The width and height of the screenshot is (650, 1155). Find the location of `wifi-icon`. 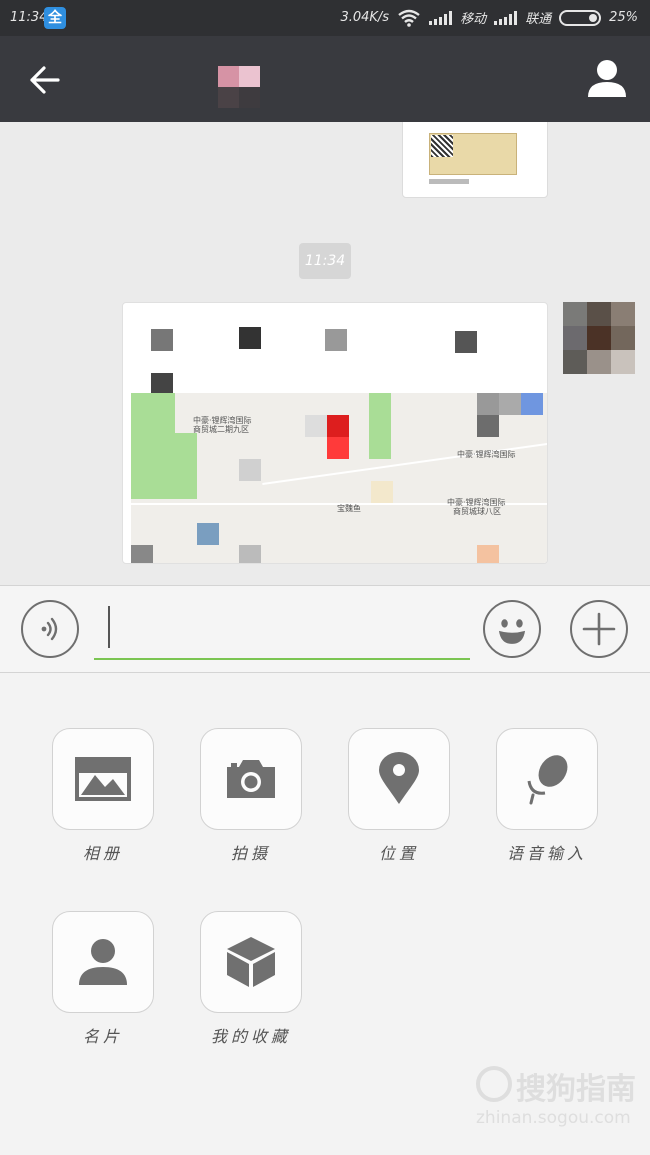

wifi-icon is located at coordinates (409, 18).